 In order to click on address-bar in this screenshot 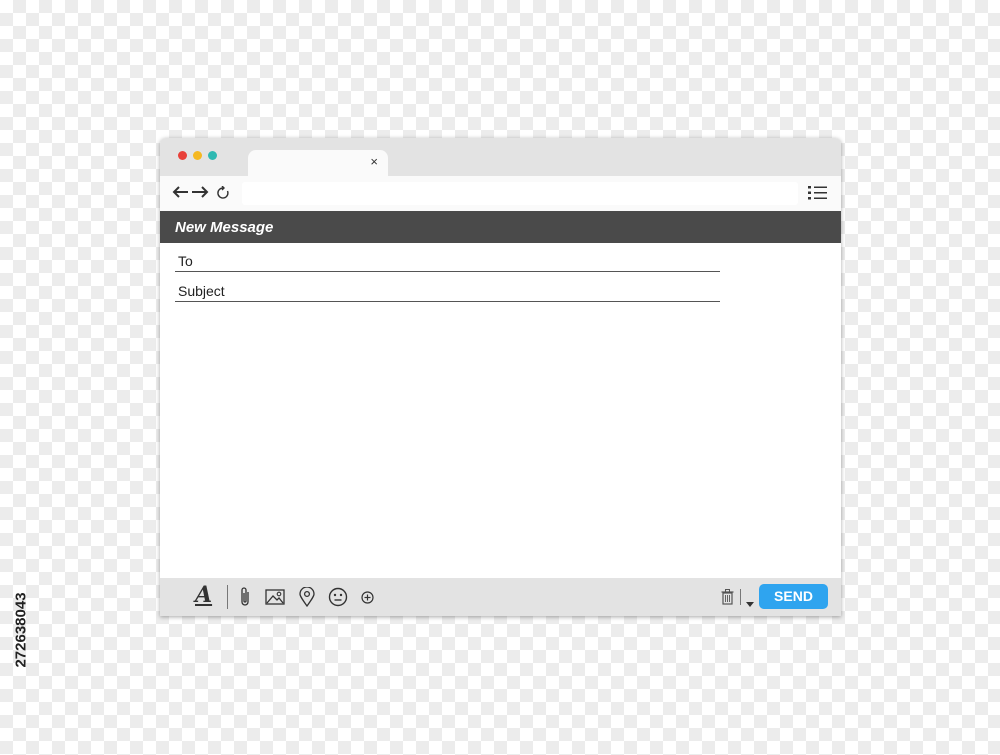, I will do `click(520, 193)`.